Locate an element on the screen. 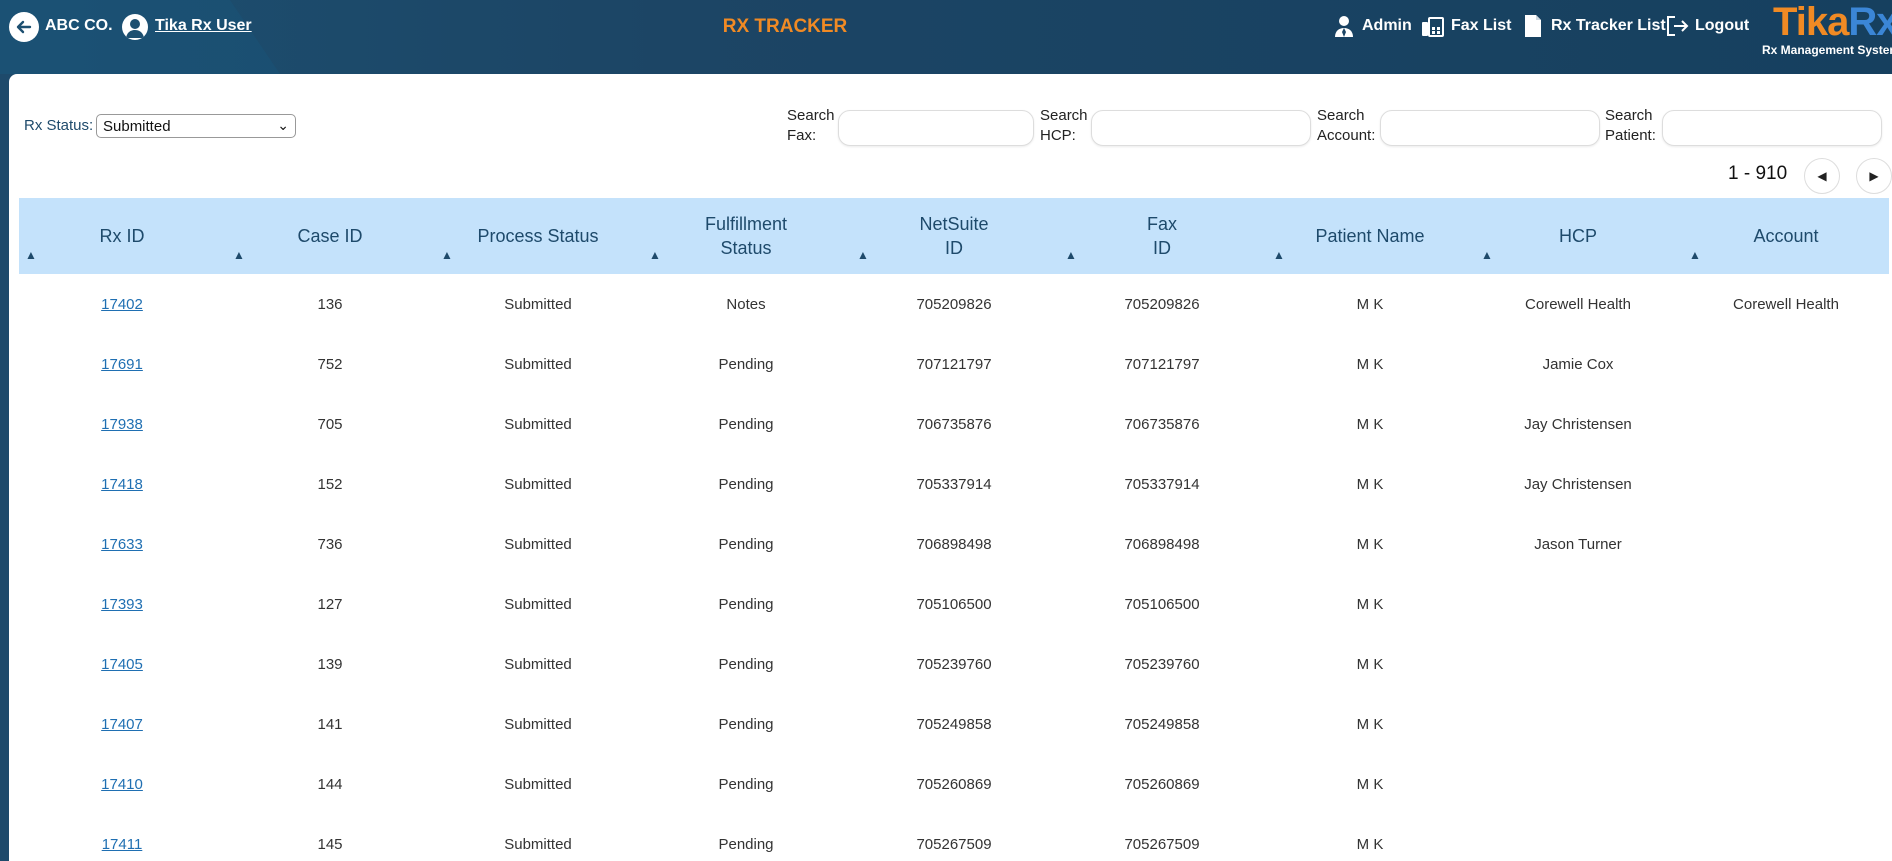 The image size is (1892, 861). nav-admin: Admin is located at coordinates (1372, 26).